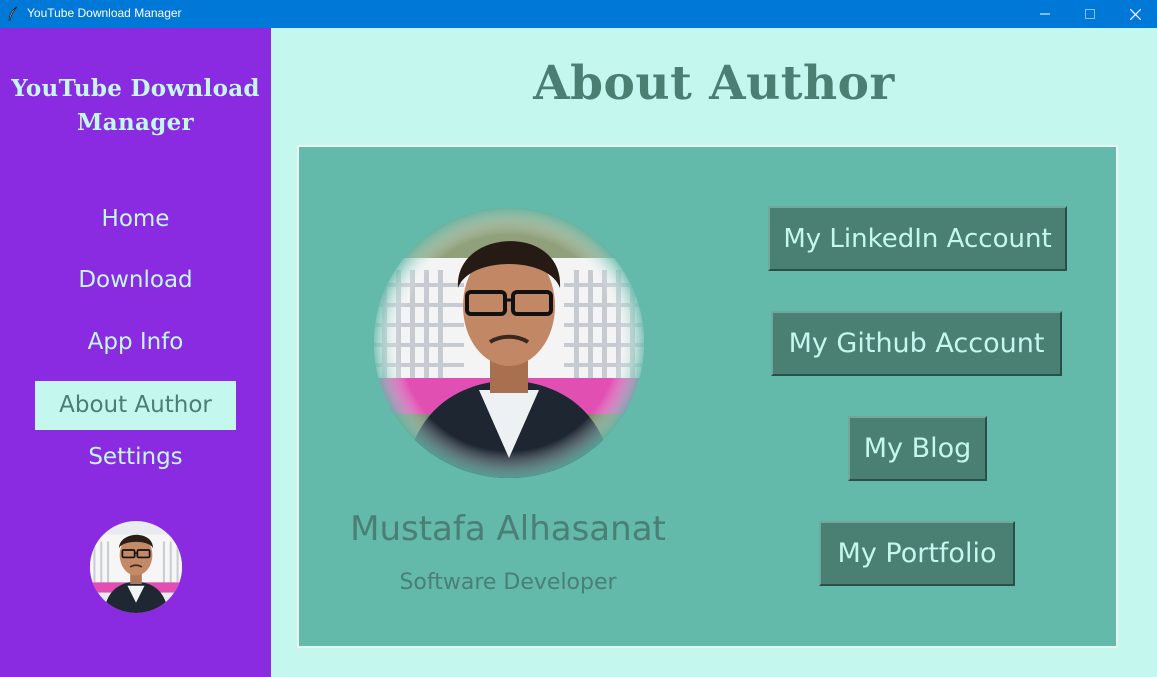 Image resolution: width=1157 pixels, height=677 pixels. I want to click on sidebar-item-home: Home, so click(135, 219).